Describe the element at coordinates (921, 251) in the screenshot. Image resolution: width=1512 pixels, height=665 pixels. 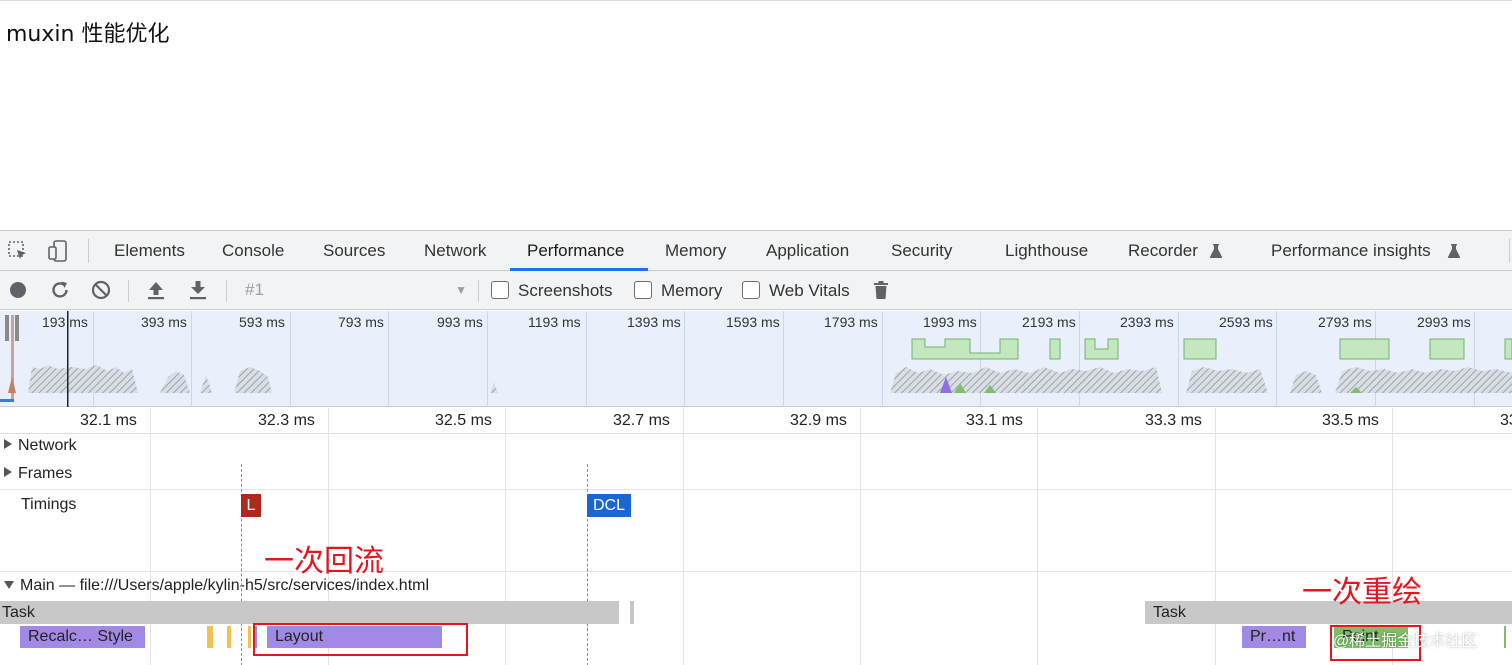
I see `tab-security: Security` at that location.